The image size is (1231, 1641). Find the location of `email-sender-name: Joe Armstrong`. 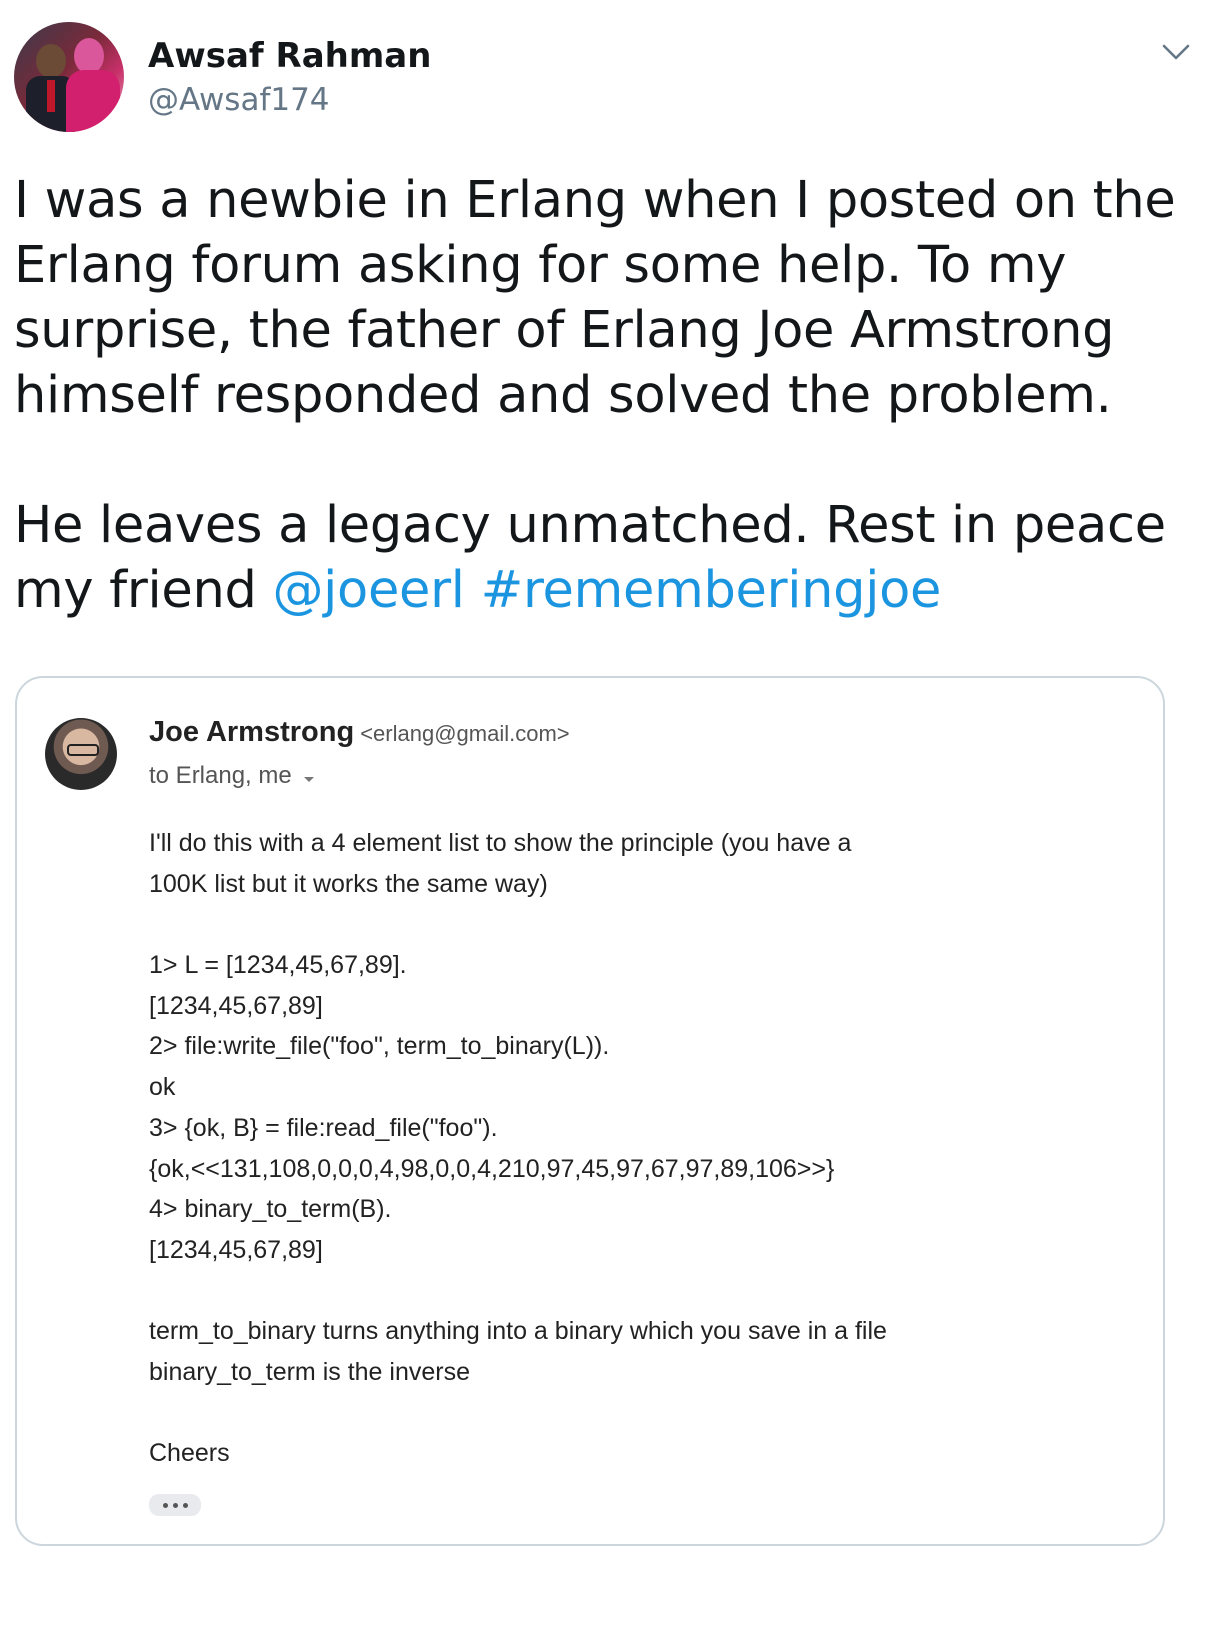

email-sender-name: Joe Armstrong is located at coordinates (252, 732).